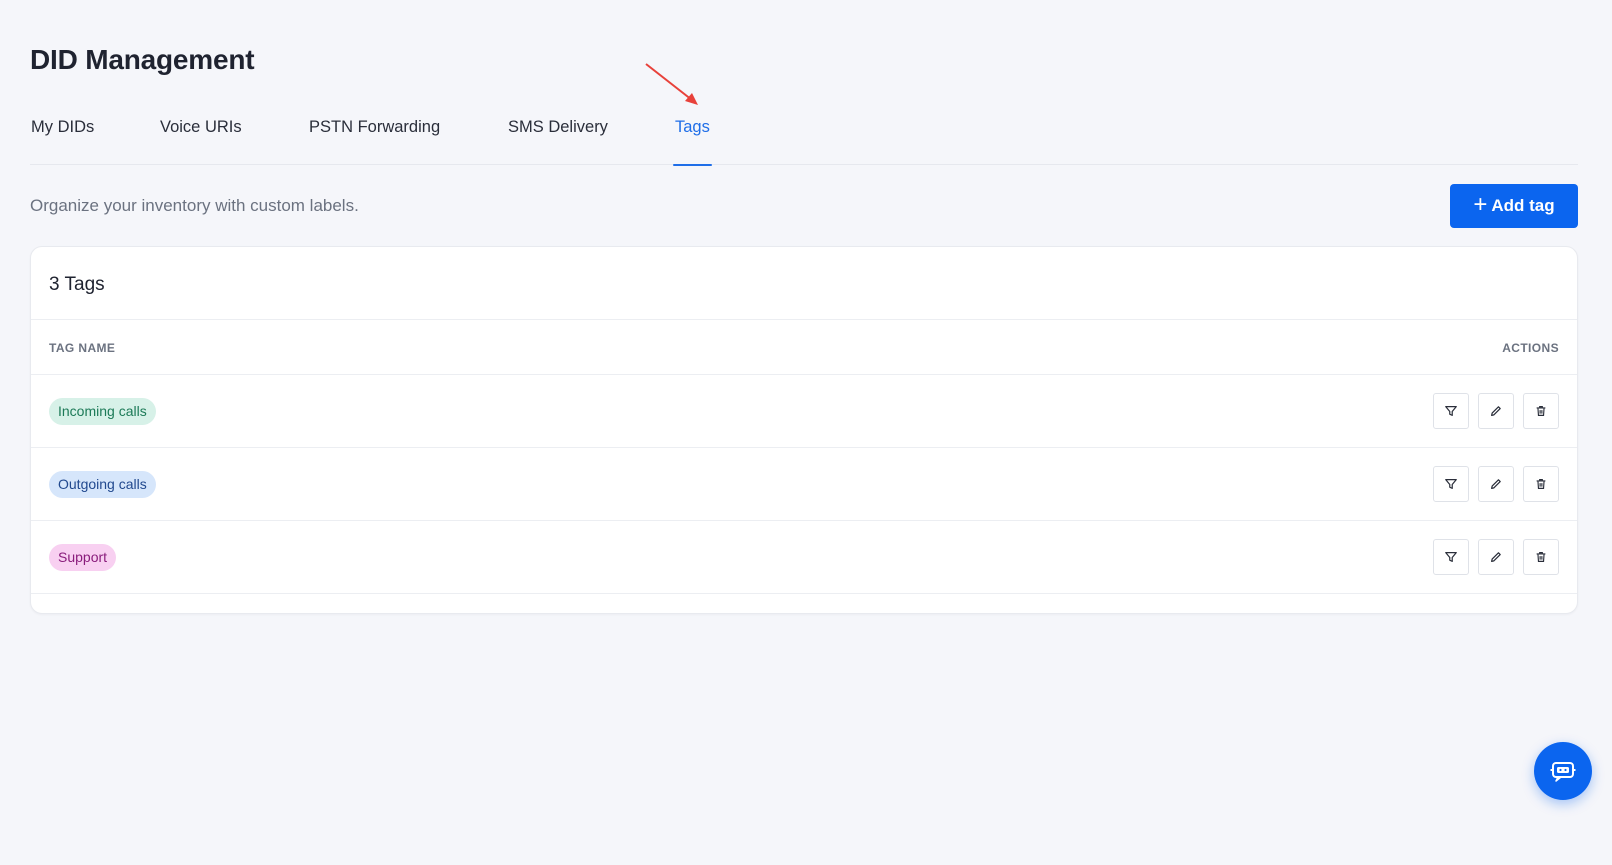 Image resolution: width=1612 pixels, height=865 pixels. Describe the element at coordinates (62, 141) in the screenshot. I see `tab-my-dids: My DIDs` at that location.